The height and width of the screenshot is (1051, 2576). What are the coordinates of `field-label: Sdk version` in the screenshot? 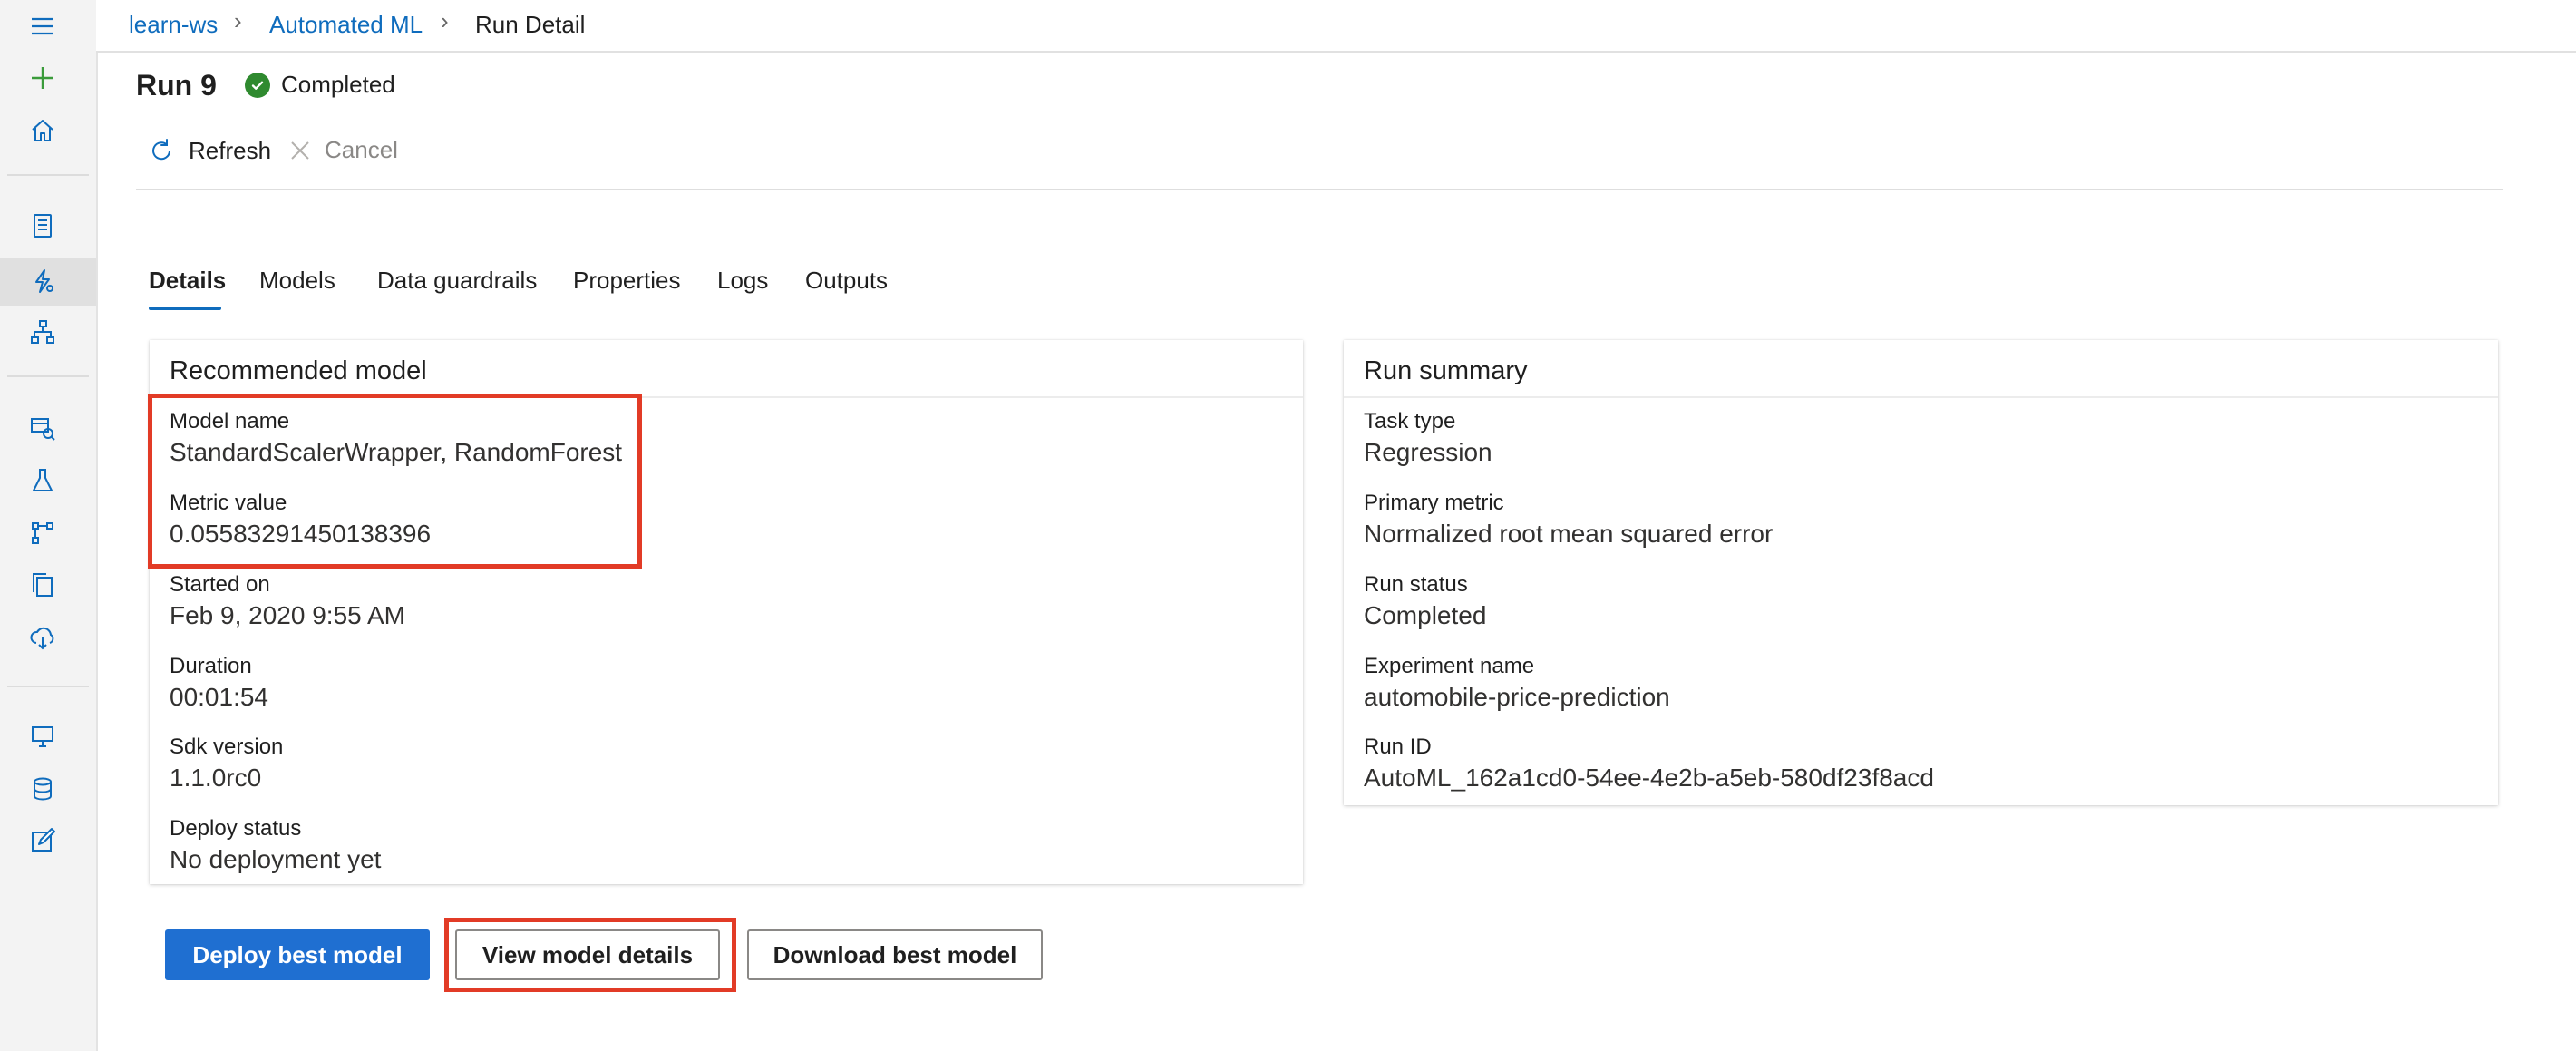 It's located at (227, 747).